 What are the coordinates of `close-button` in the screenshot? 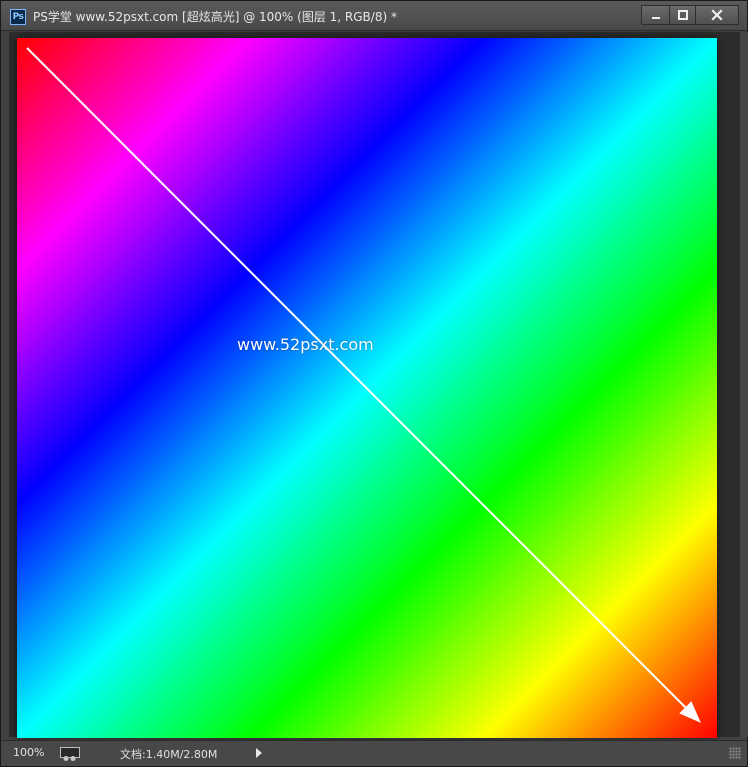 It's located at (717, 15).